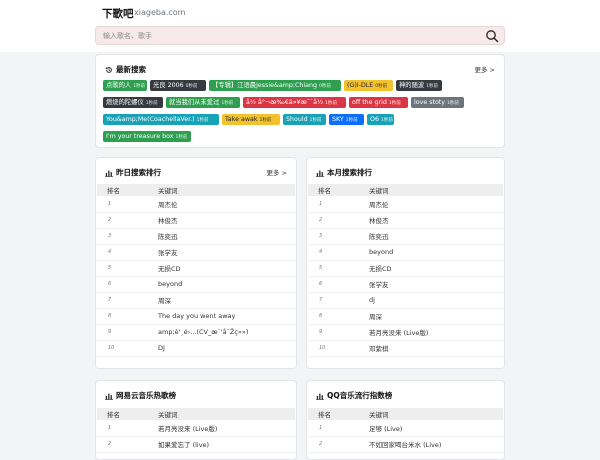 Image resolution: width=600 pixels, height=460 pixels. What do you see at coordinates (368, 85) in the screenshot?
I see `recent-tag: (G)I-DLE 0秒前` at bounding box center [368, 85].